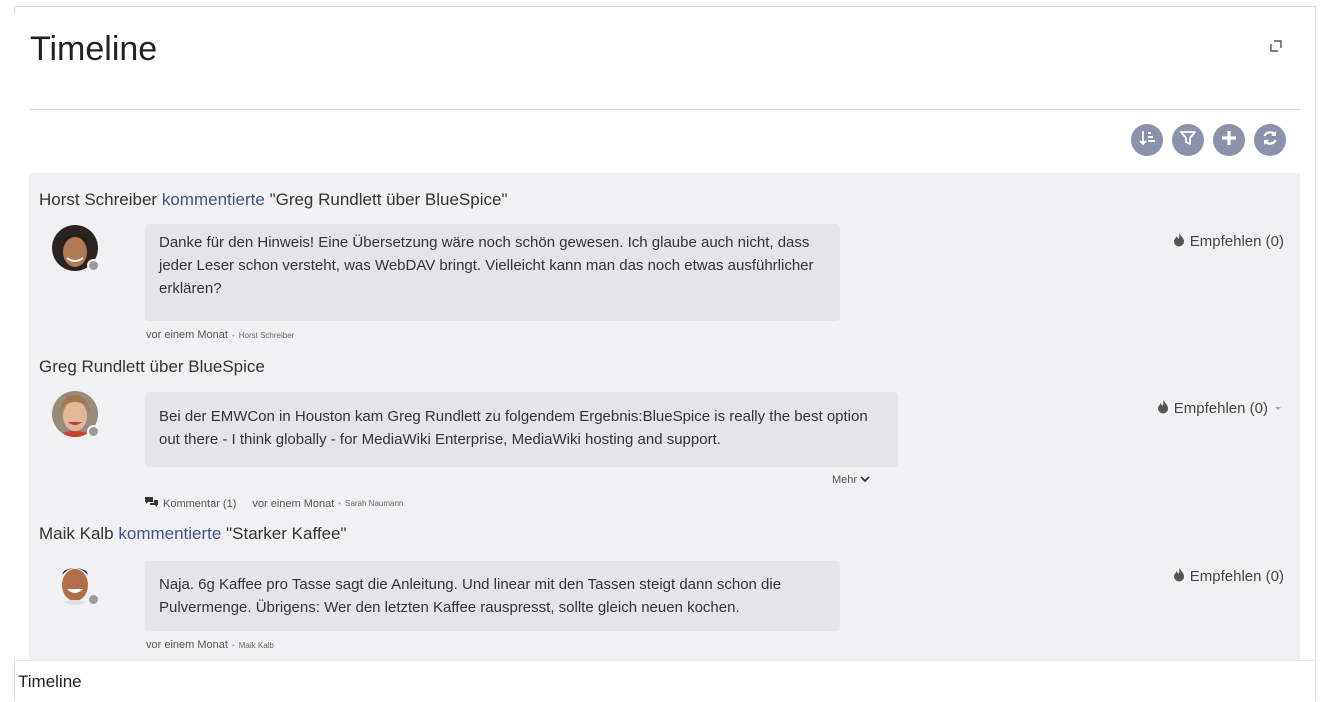 This screenshot has width=1322, height=702. What do you see at coordinates (664, 109) in the screenshot?
I see `header-divider` at bounding box center [664, 109].